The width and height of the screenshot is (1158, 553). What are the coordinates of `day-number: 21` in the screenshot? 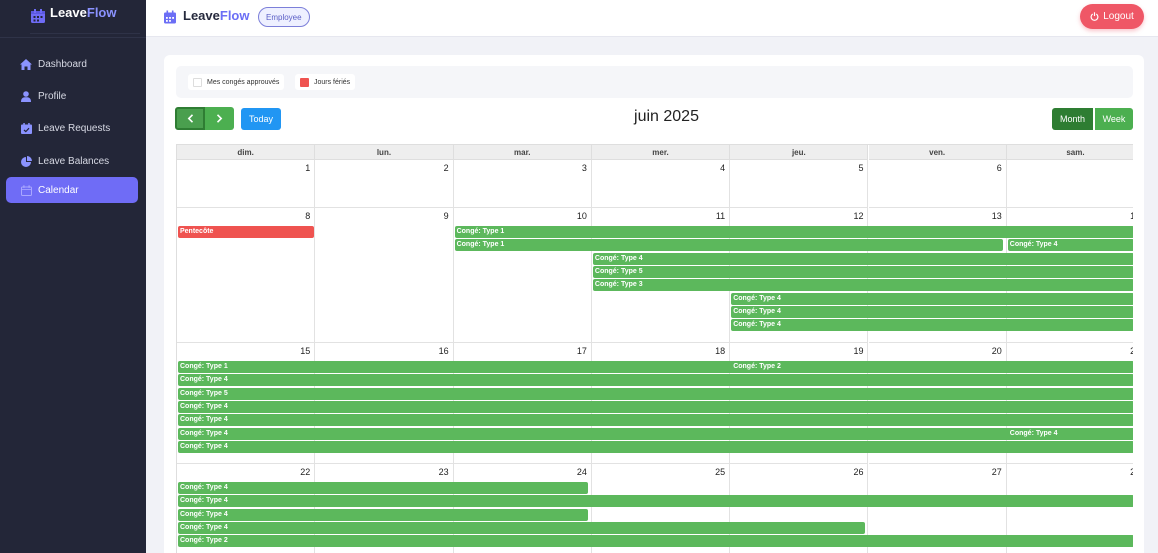 It's located at (1131, 351).